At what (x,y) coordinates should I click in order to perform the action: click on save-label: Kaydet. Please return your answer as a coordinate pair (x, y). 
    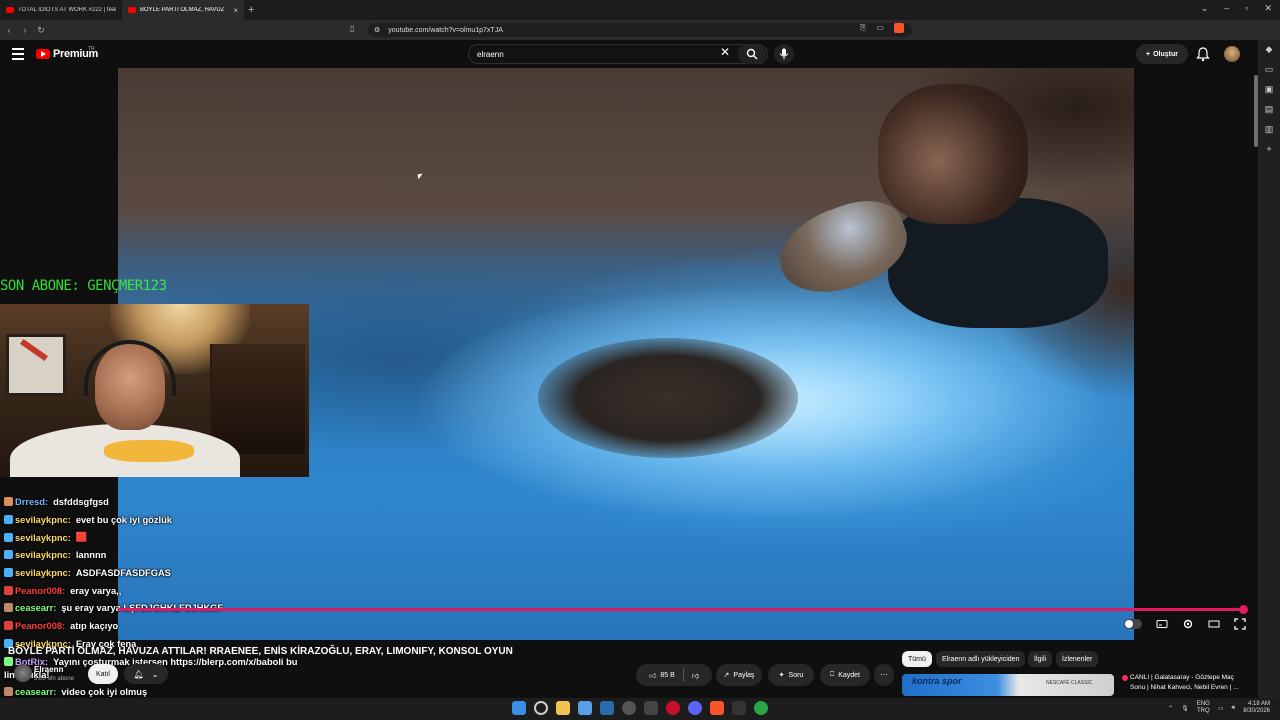
    Looking at the image, I should click on (849, 675).